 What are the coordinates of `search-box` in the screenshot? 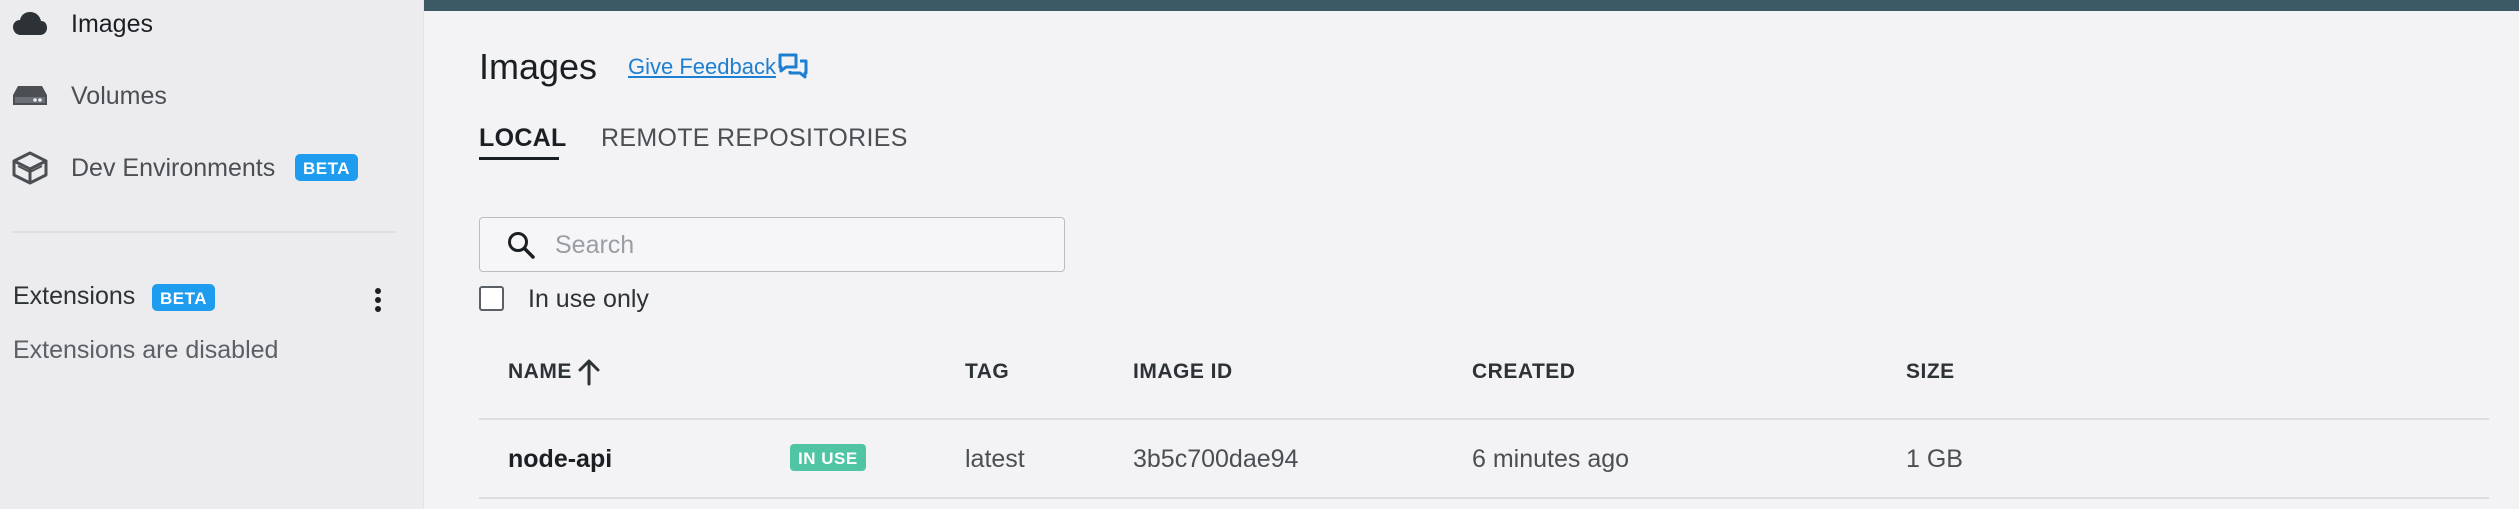 It's located at (772, 244).